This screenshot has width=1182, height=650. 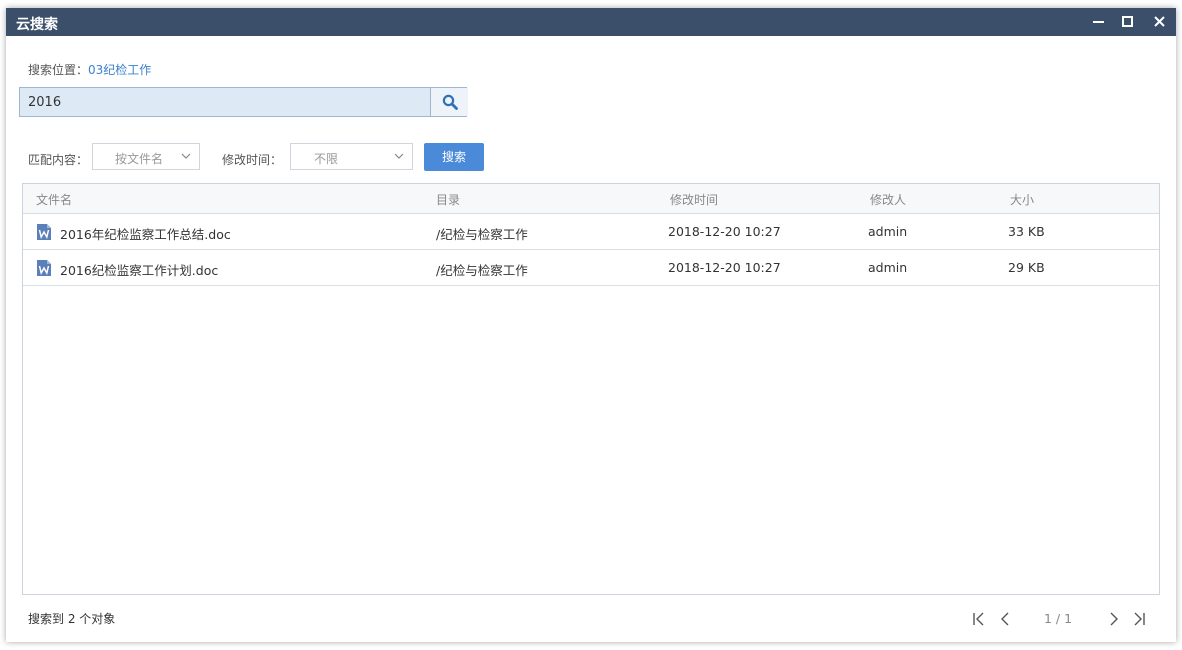 What do you see at coordinates (326, 159) in the screenshot?
I see `modified-time-value: 不限` at bounding box center [326, 159].